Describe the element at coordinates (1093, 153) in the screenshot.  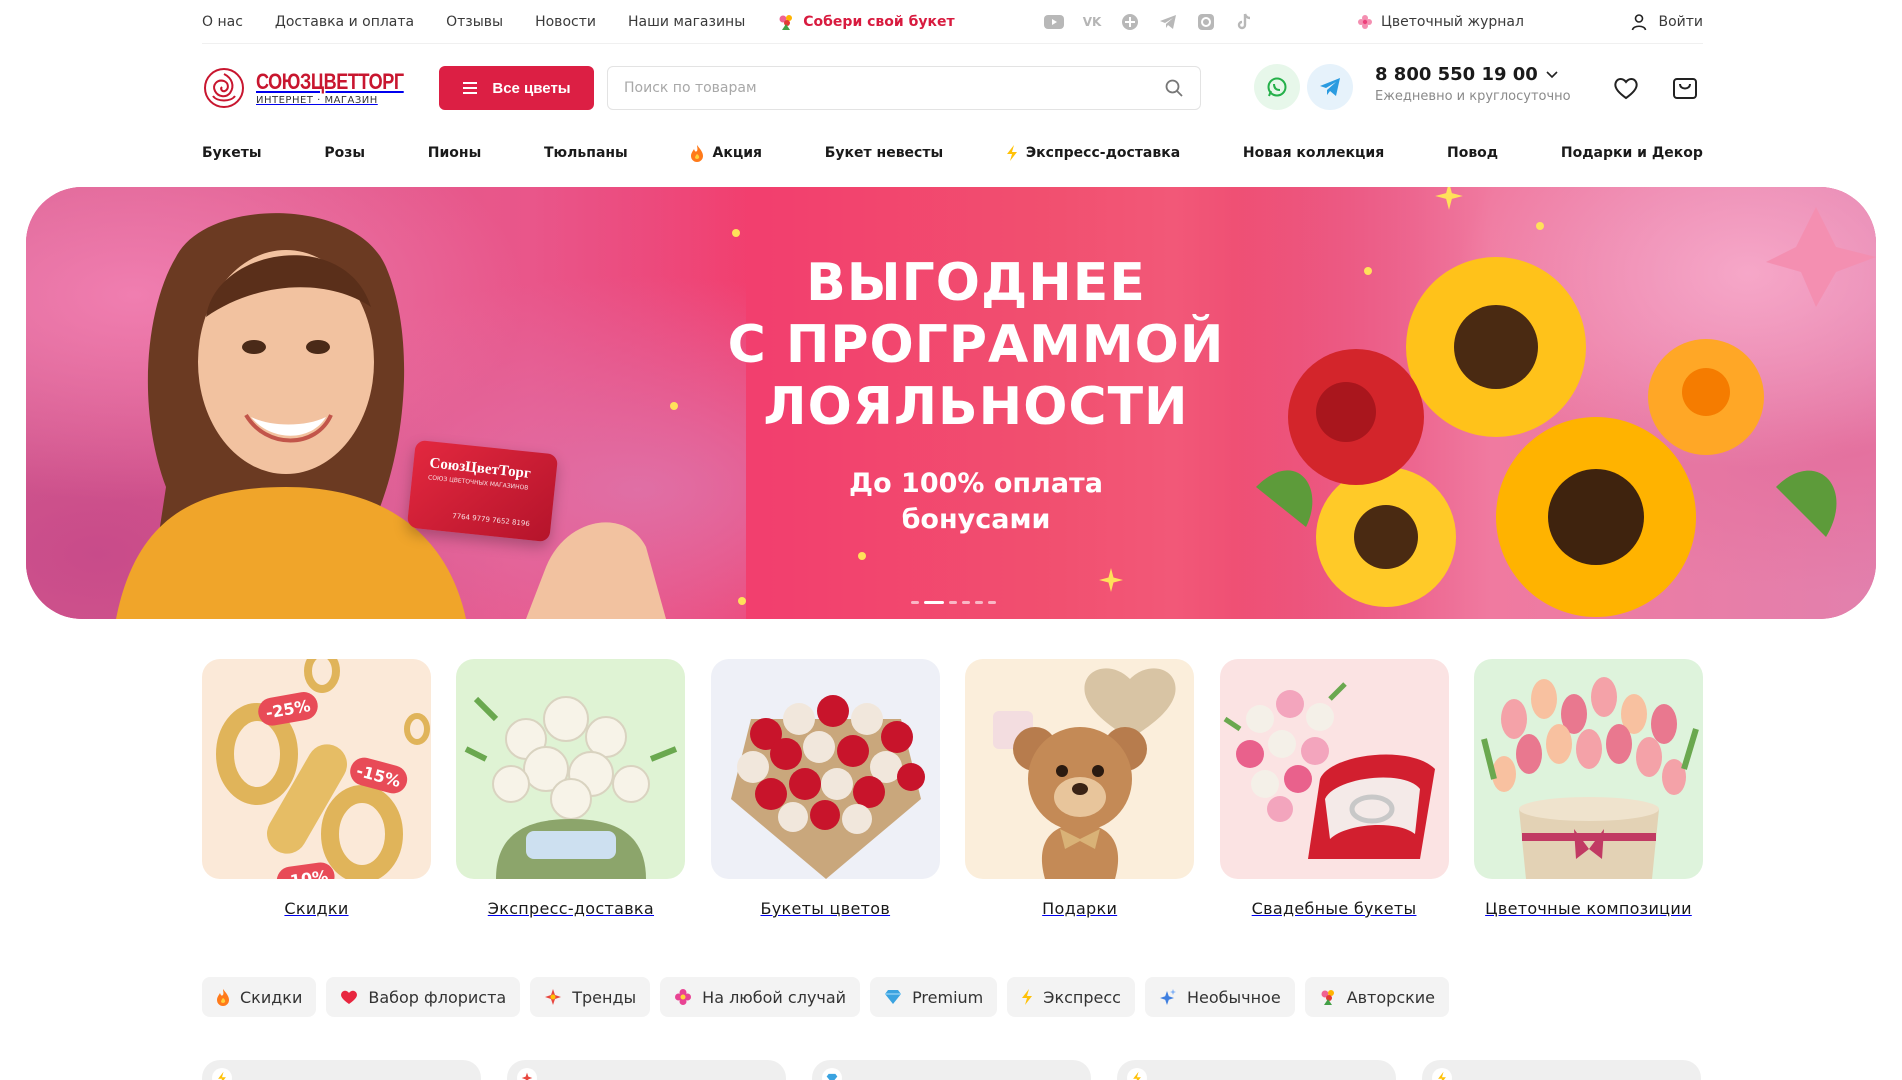
I see `menu-item-express: Экспресс-доставка` at that location.